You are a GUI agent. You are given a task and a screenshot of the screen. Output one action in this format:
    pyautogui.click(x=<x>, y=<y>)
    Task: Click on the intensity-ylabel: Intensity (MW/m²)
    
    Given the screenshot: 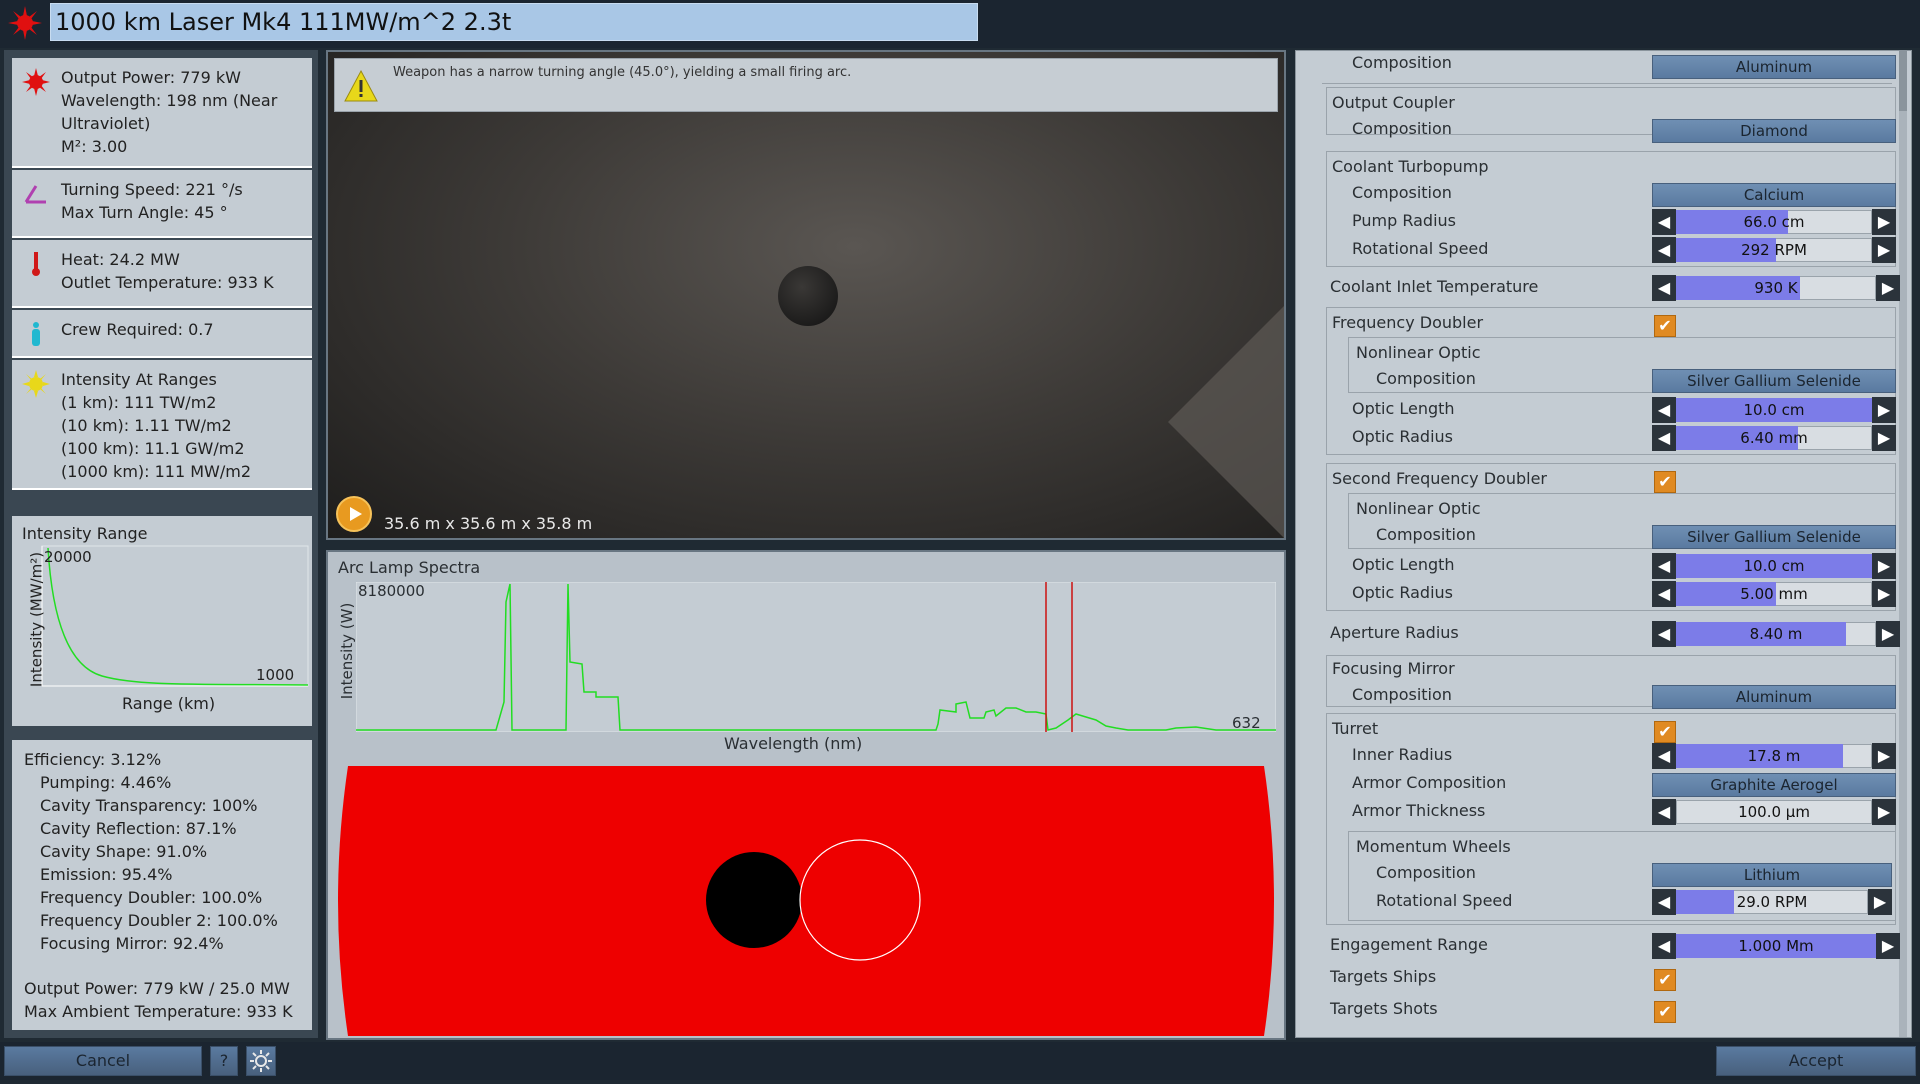 What is the action you would take?
    pyautogui.click(x=36, y=619)
    